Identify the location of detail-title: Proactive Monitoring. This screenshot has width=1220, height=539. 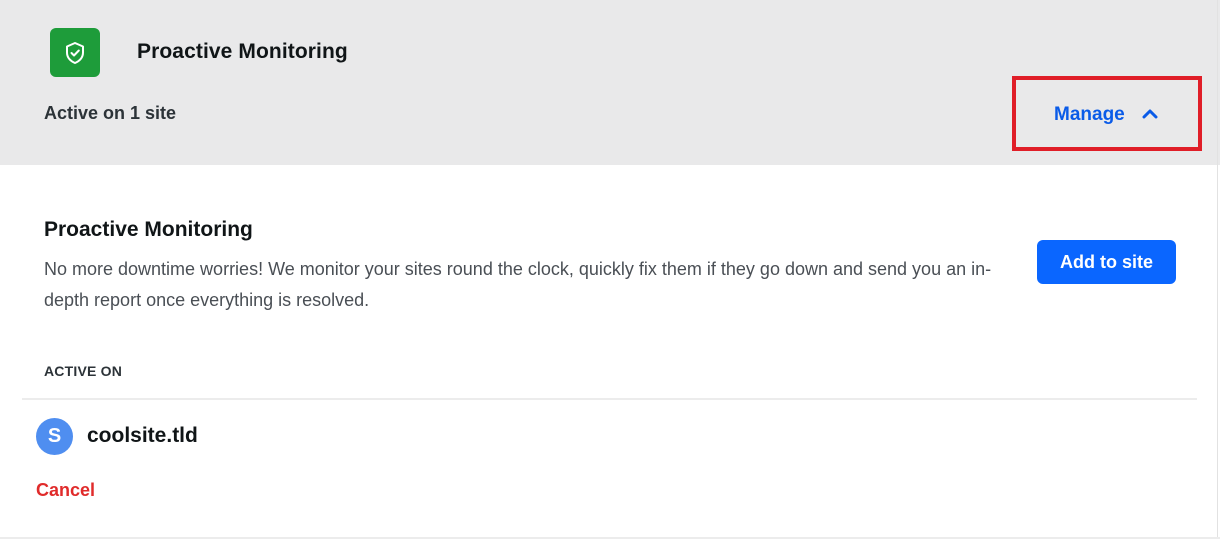
(148, 229).